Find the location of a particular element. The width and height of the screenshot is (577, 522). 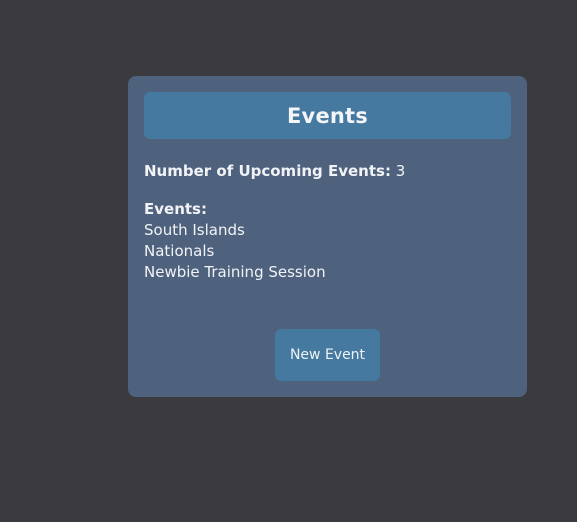

upcoming-count-row: Number of Upcoming Events: 3 is located at coordinates (274, 171).